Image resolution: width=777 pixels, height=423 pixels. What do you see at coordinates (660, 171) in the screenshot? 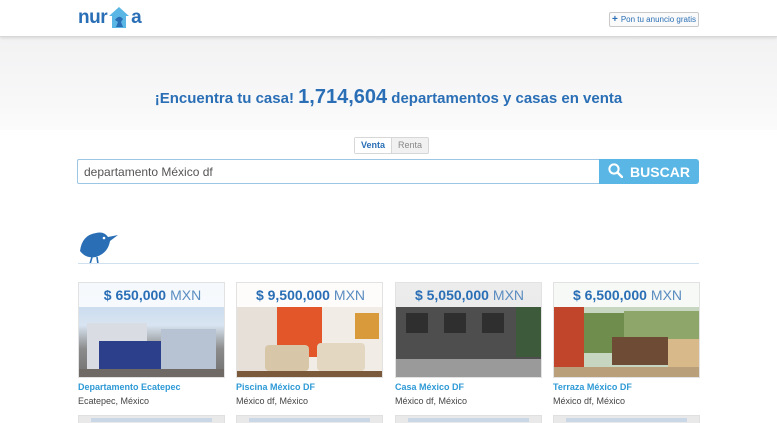
I see `search-button-label: BUSCAR` at bounding box center [660, 171].